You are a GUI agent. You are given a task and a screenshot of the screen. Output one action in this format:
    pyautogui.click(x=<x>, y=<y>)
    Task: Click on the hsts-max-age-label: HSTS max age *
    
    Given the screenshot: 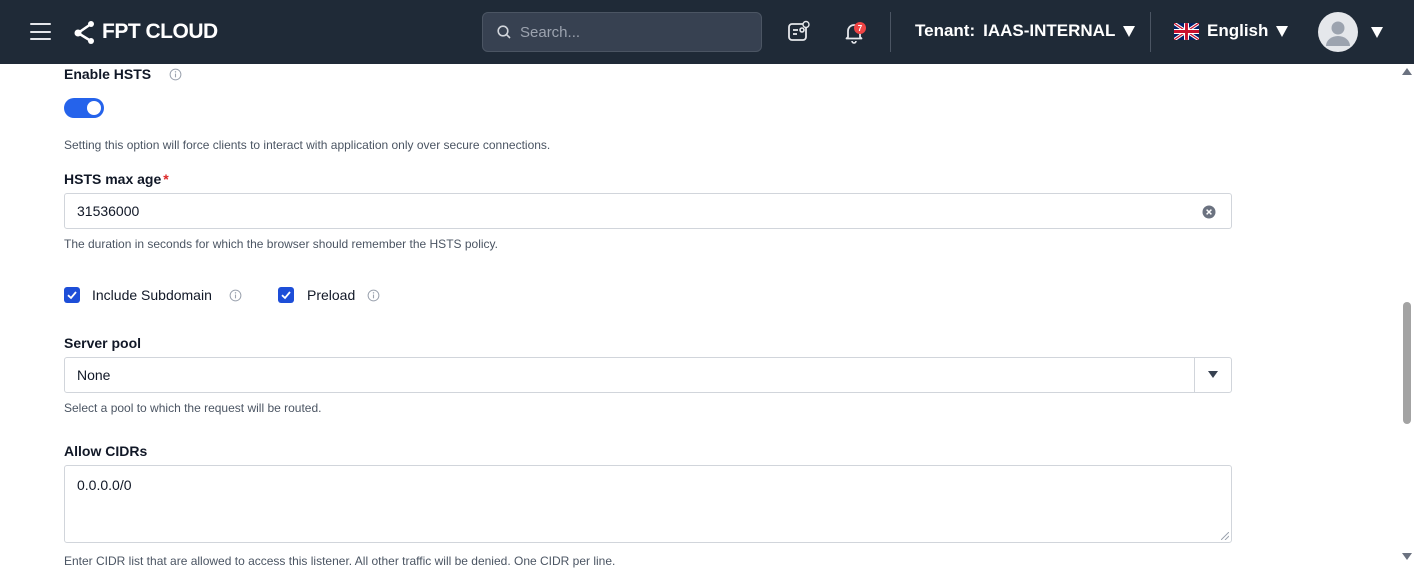 What is the action you would take?
    pyautogui.click(x=116, y=179)
    